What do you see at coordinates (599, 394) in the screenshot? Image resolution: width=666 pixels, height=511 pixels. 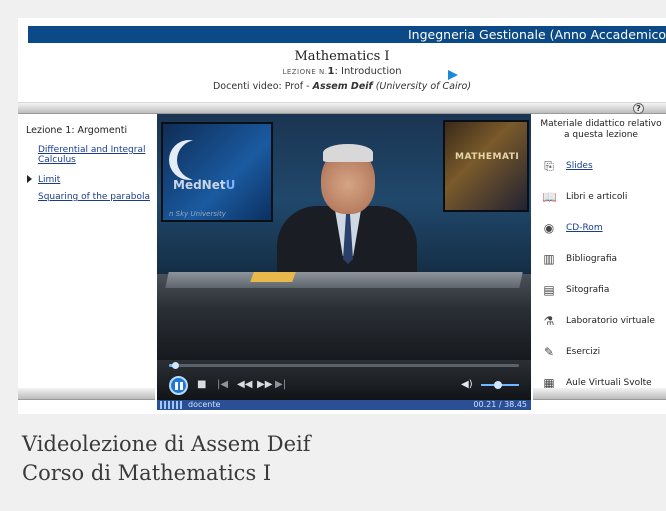 I see `right-bottom-band` at bounding box center [599, 394].